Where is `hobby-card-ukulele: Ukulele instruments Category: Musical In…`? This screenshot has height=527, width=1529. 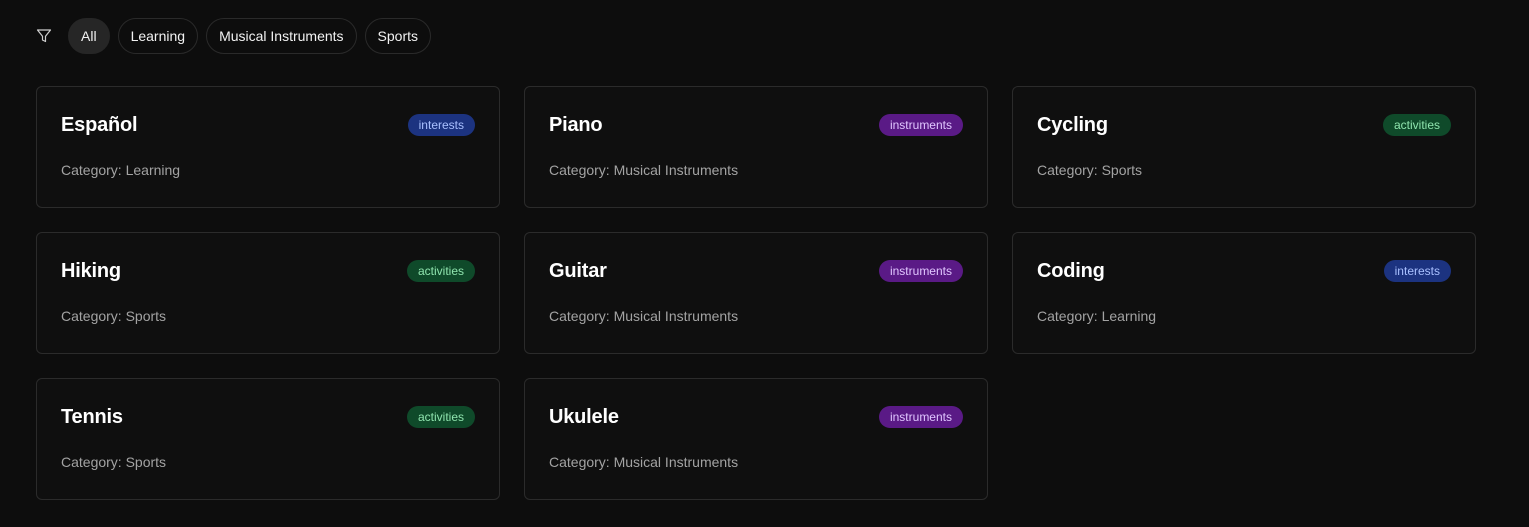
hobby-card-ukulele: Ukulele instruments Category: Musical In… is located at coordinates (756, 439).